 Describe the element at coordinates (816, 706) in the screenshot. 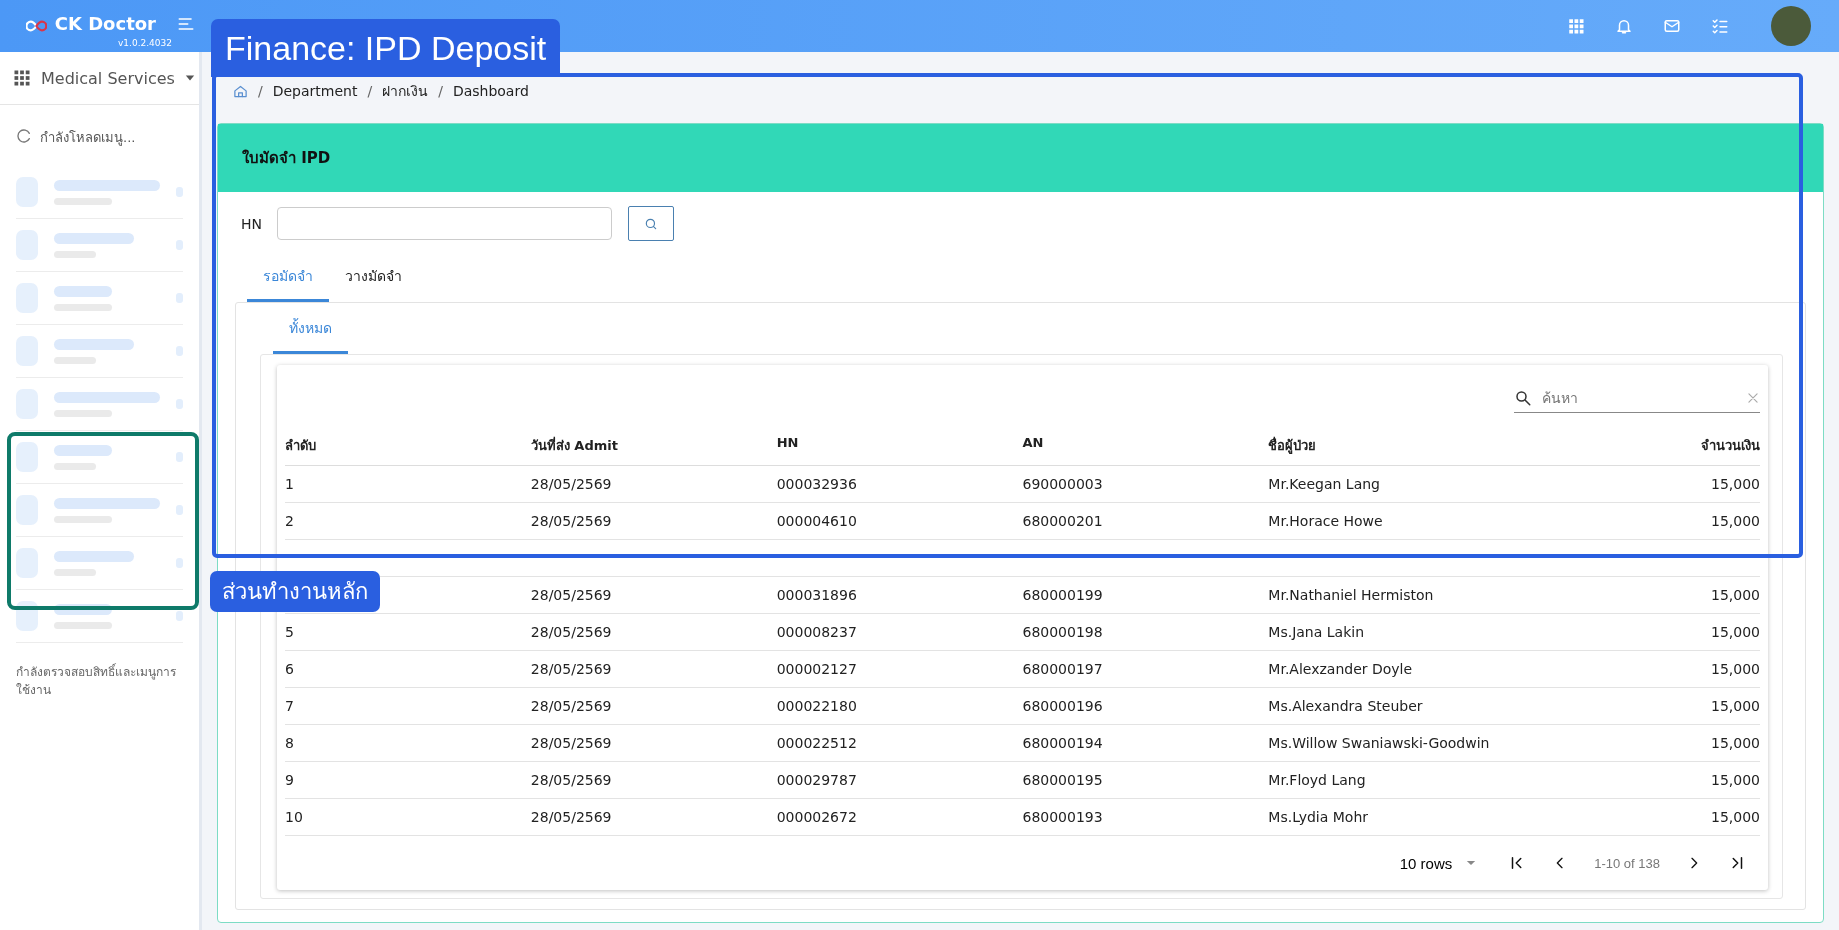

I see `table-cell: 000022180` at that location.